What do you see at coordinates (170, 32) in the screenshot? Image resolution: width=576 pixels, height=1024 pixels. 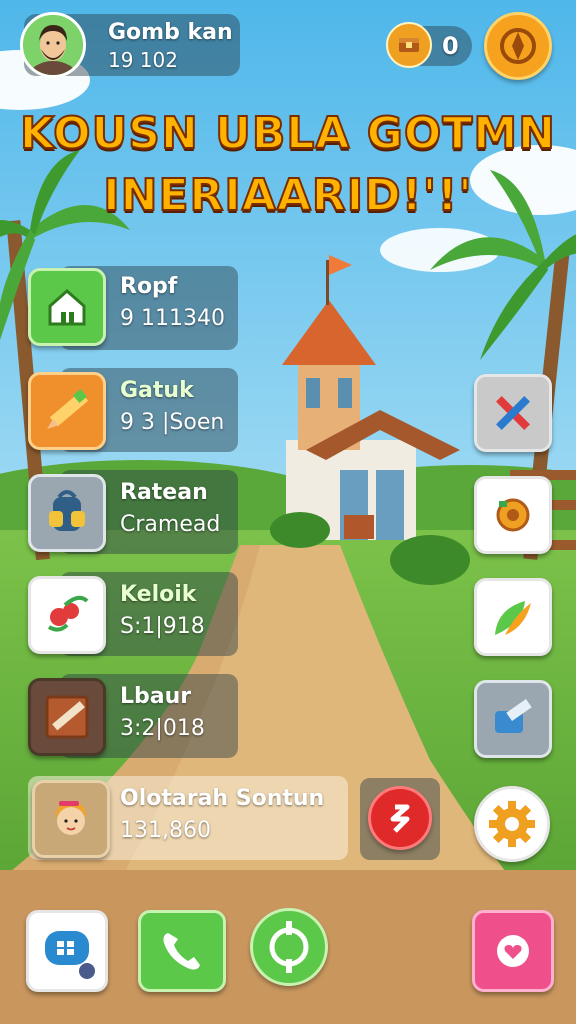 I see `player-name: Gomb kan` at bounding box center [170, 32].